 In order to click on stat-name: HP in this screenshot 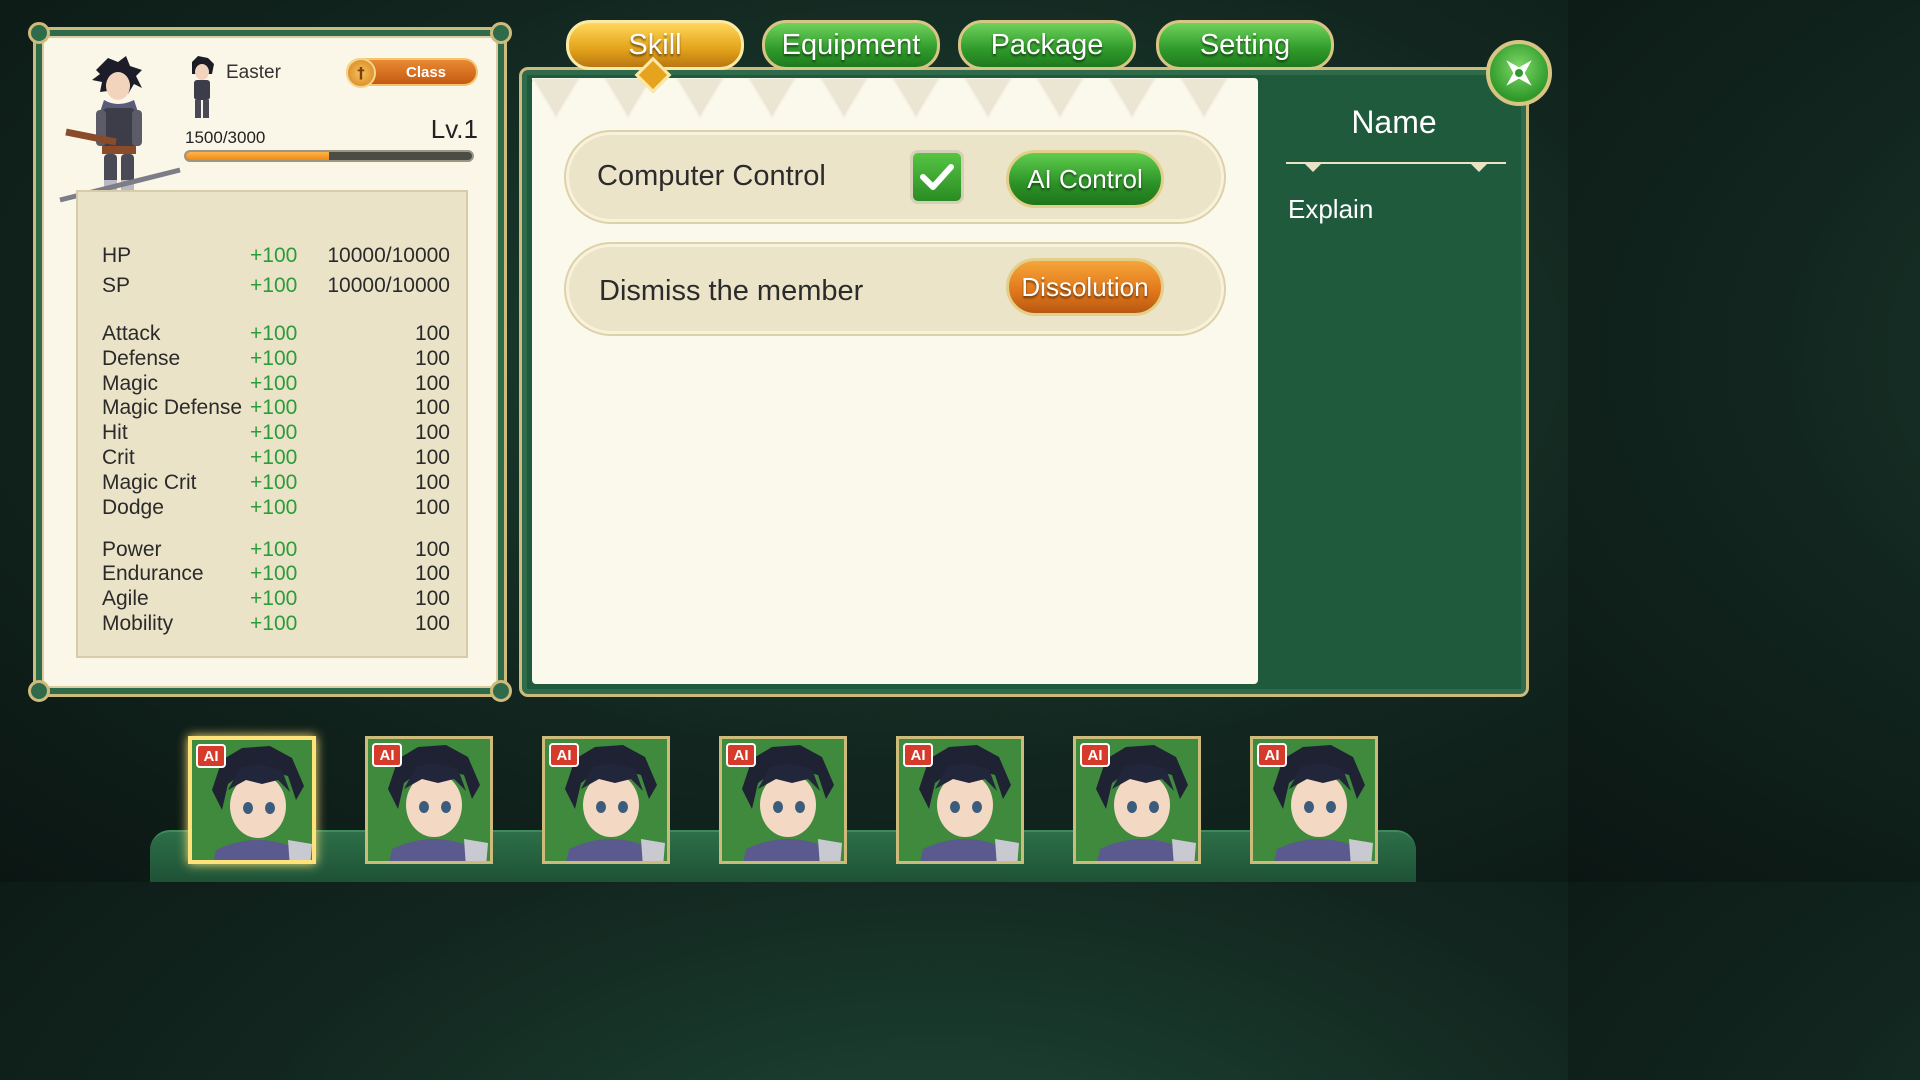, I will do `click(117, 255)`.